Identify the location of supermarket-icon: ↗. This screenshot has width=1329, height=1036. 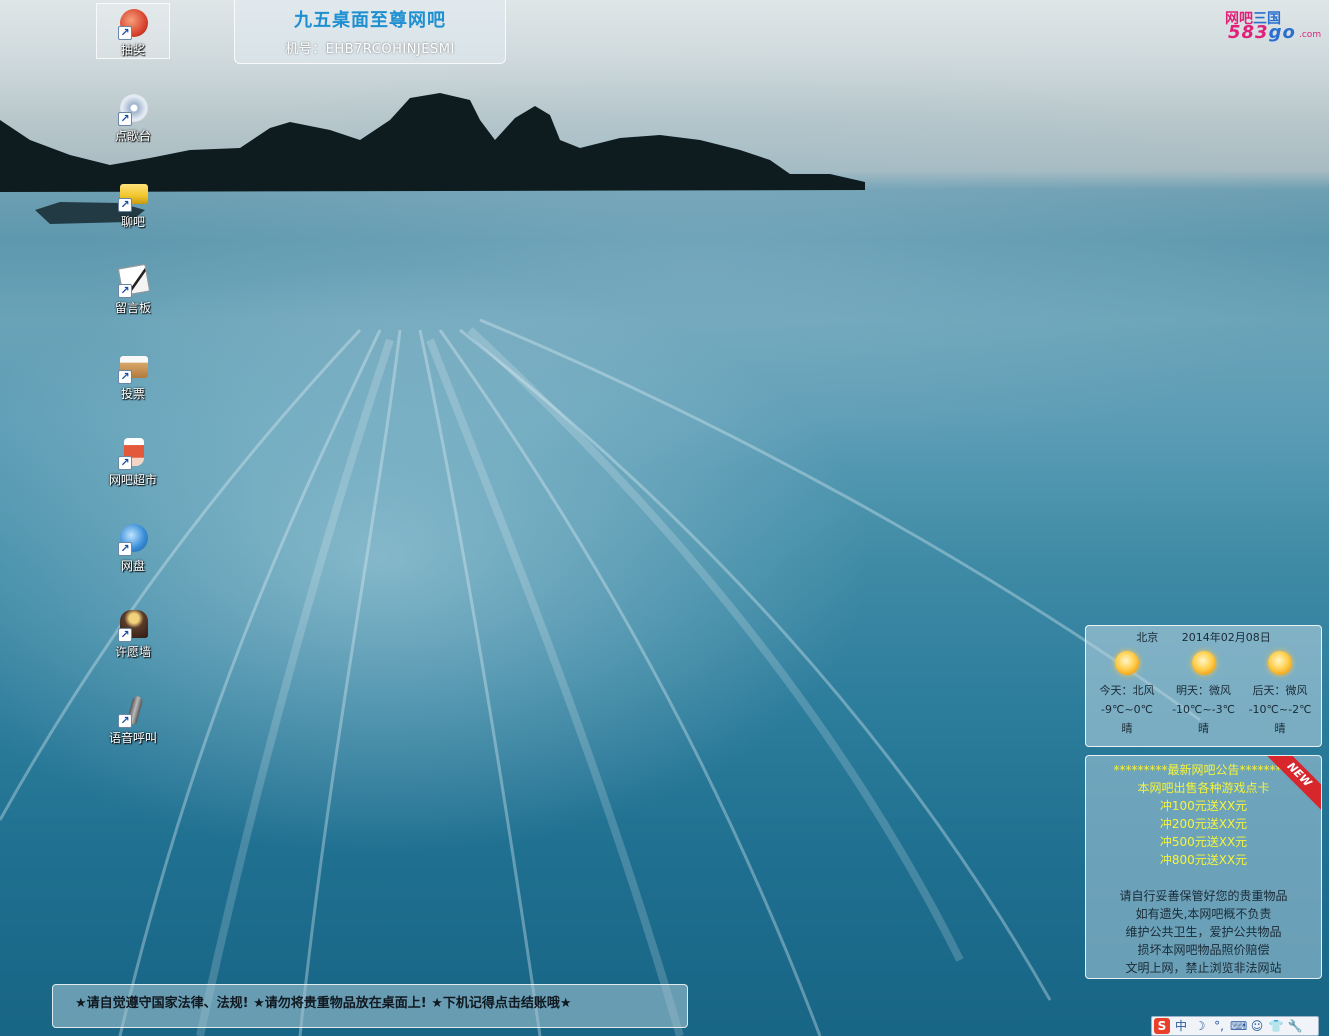
(133, 453).